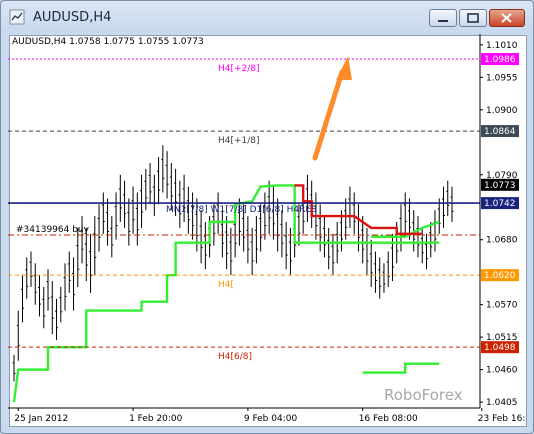  Describe the element at coordinates (502, 403) in the screenshot. I see `price-tick-label: 1.0405` at that location.